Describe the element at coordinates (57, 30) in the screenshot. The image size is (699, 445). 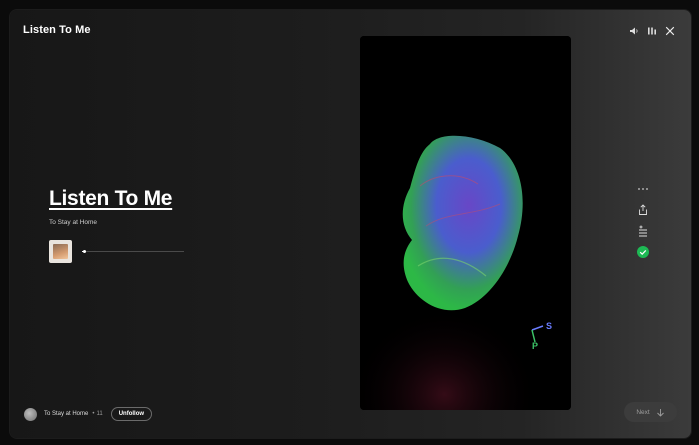
I see `modal-title: Listen To Me` at that location.